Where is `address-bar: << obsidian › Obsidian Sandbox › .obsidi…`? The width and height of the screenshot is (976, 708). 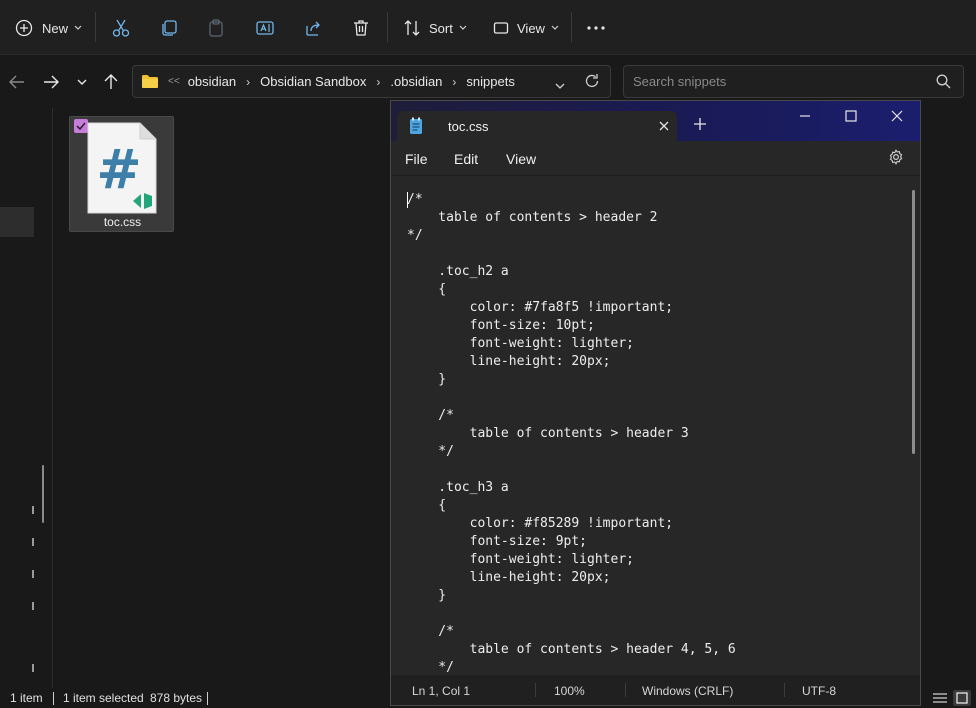 address-bar: << obsidian › Obsidian Sandbox › .obsidi… is located at coordinates (371, 81).